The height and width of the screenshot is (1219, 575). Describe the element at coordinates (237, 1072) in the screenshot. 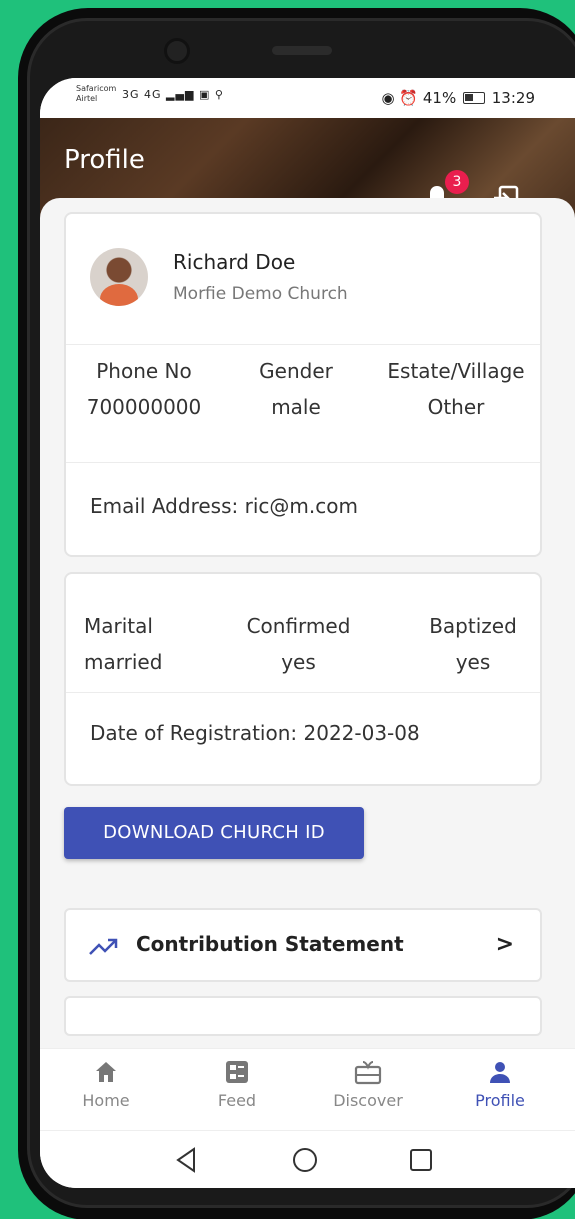

I see `feed-icon` at that location.